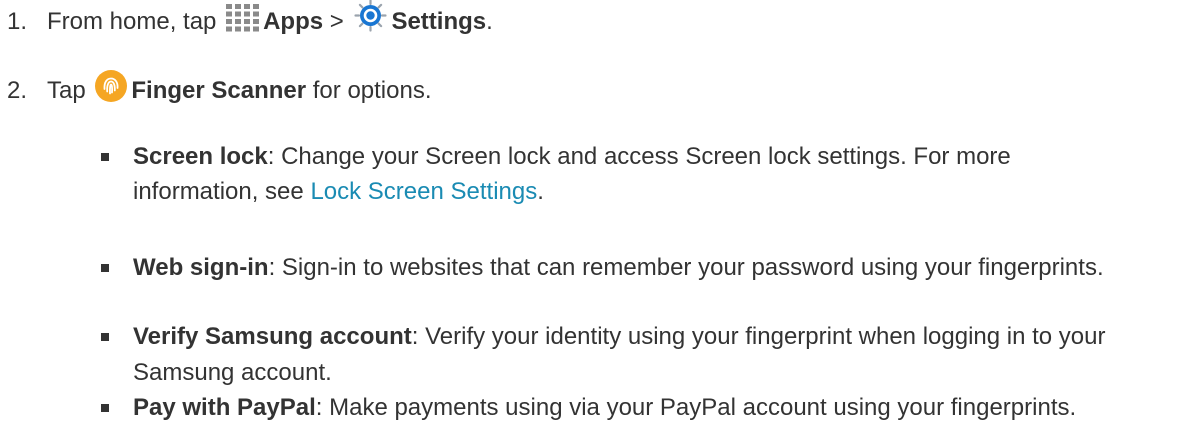 This screenshot has height=441, width=1190. Describe the element at coordinates (17, 90) in the screenshot. I see `step-number: 2.` at that location.